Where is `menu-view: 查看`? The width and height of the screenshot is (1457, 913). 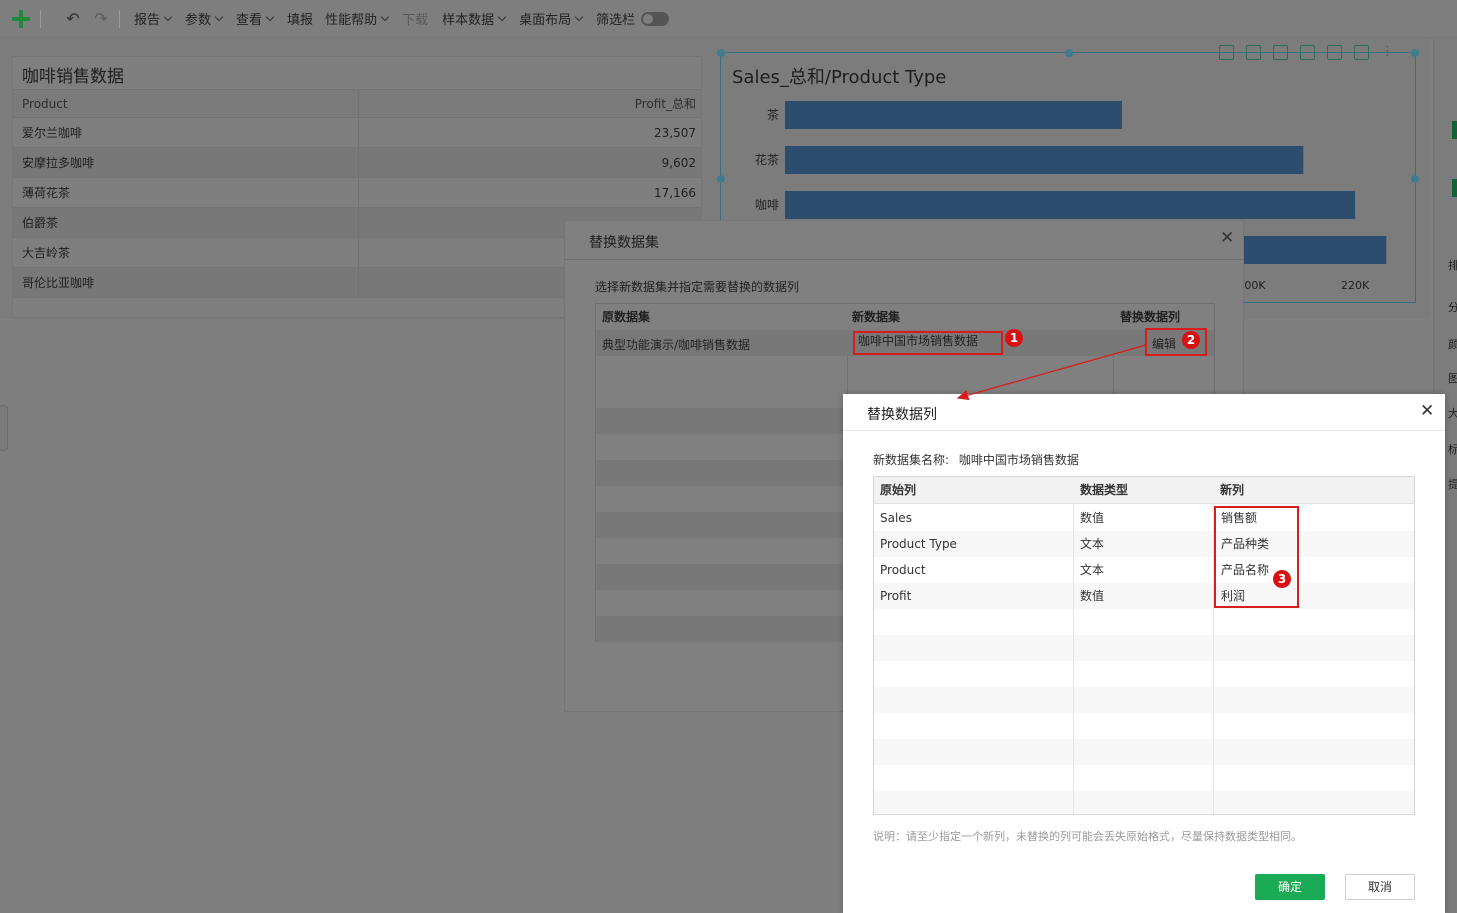
menu-view: 查看 is located at coordinates (255, 18).